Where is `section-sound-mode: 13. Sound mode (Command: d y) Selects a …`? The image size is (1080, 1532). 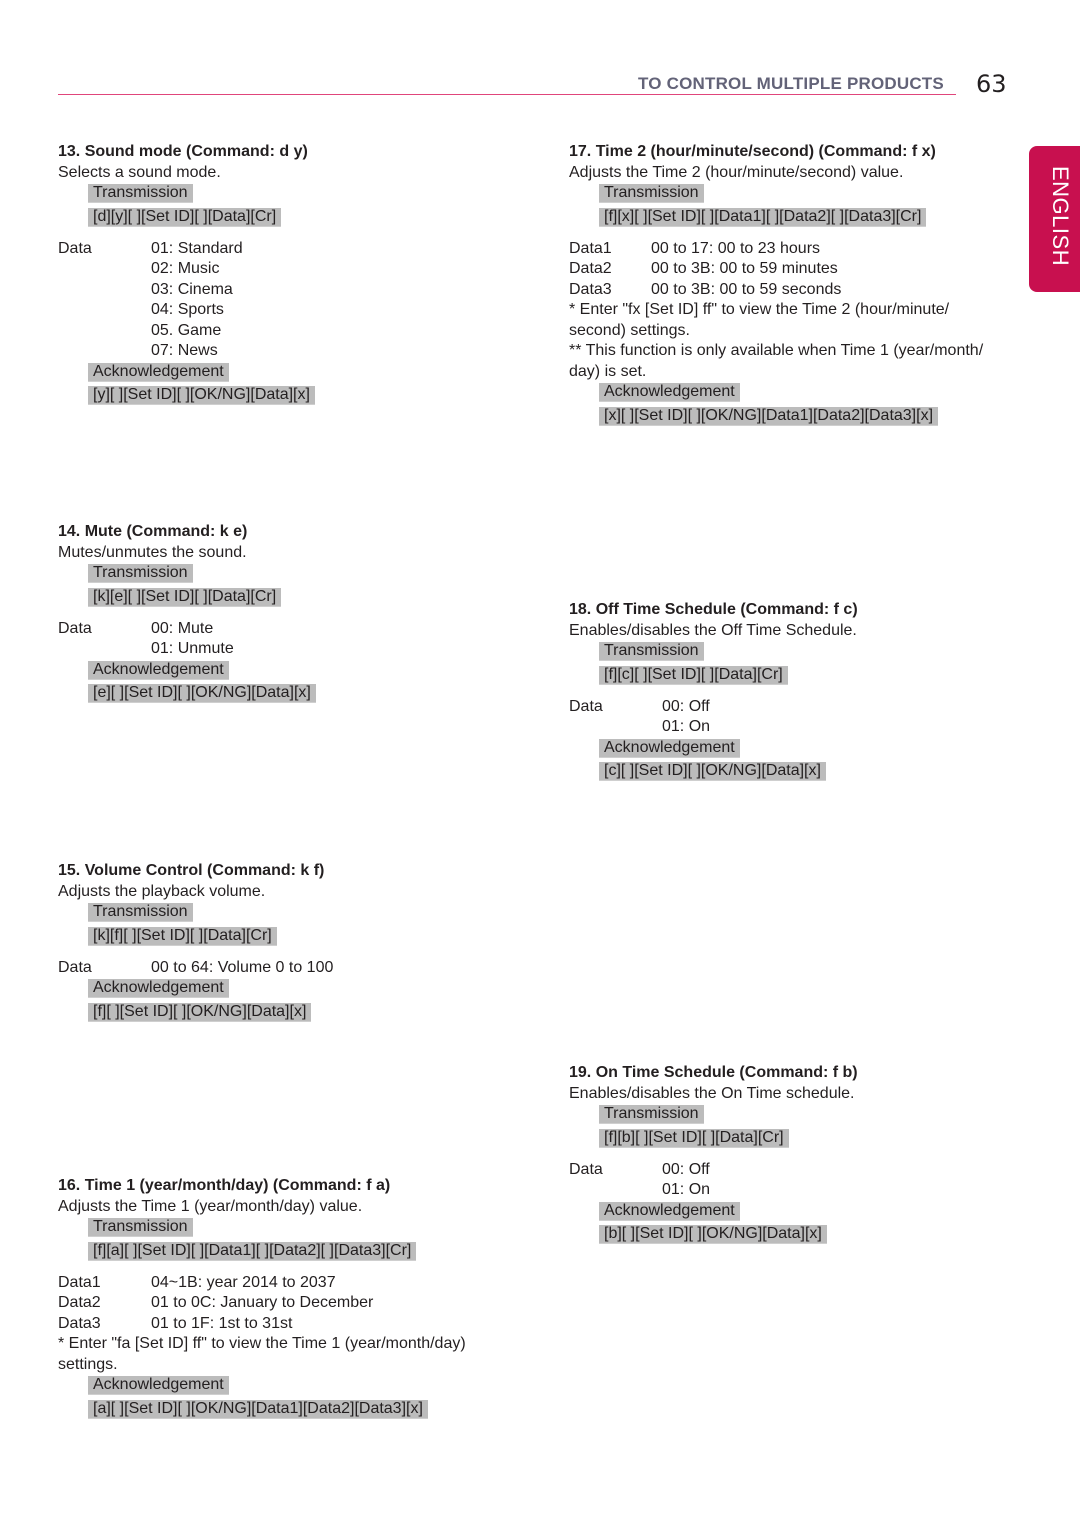 section-sound-mode: 13. Sound mode (Command: d y) Selects a … is located at coordinates (288, 275).